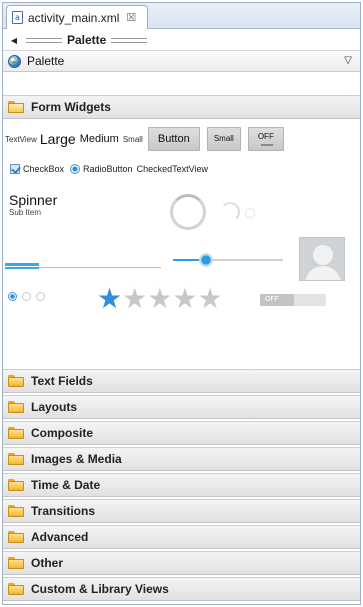 The height and width of the screenshot is (607, 363). I want to click on category-label: Layouts, so click(54, 407).